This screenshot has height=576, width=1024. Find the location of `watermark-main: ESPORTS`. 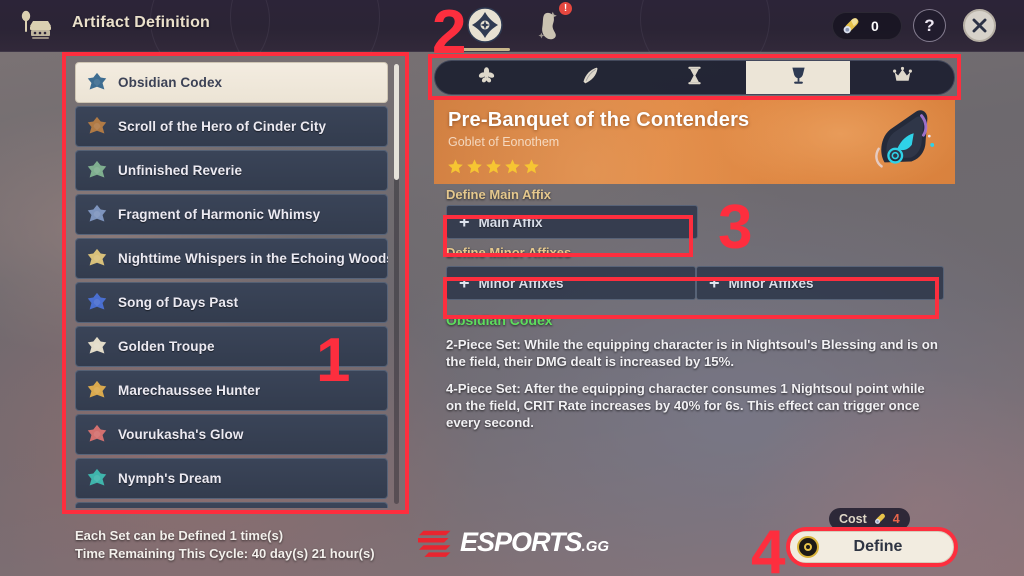

watermark-main: ESPORTS is located at coordinates (521, 542).